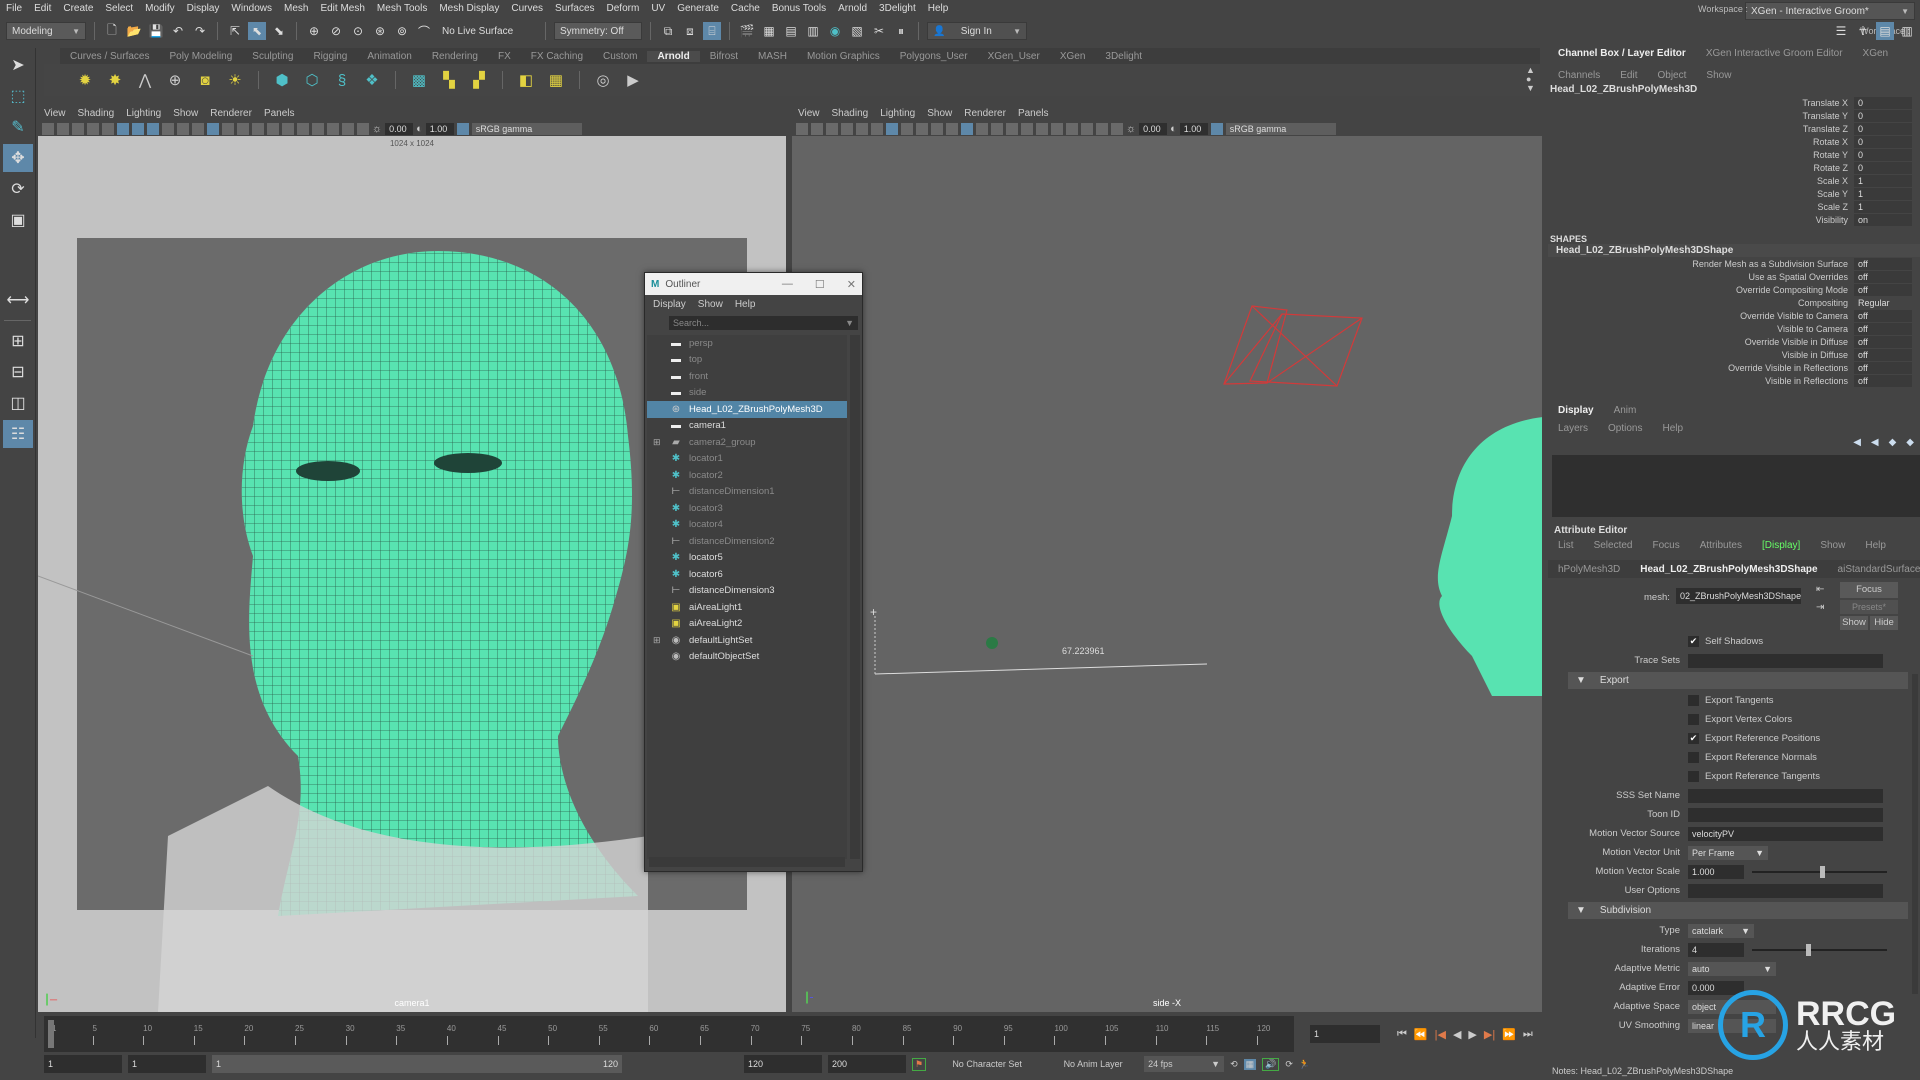  What do you see at coordinates (919, 1064) in the screenshot?
I see `auto-key-icon: ⚑` at bounding box center [919, 1064].